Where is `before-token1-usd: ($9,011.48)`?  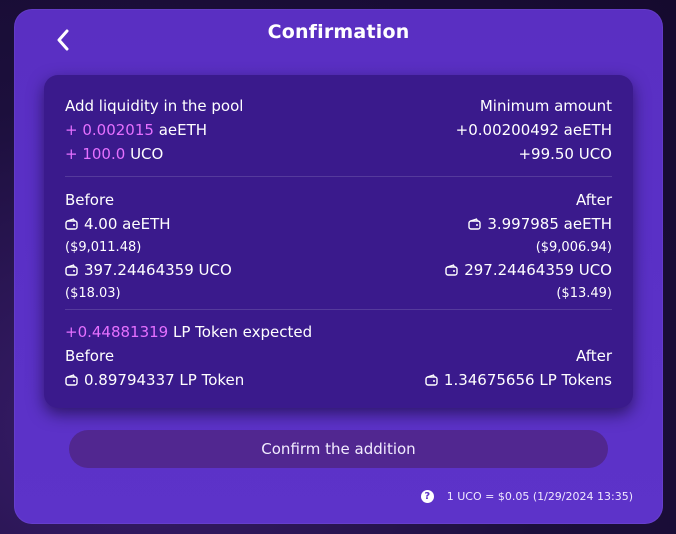 before-token1-usd: ($9,011.48) is located at coordinates (103, 247).